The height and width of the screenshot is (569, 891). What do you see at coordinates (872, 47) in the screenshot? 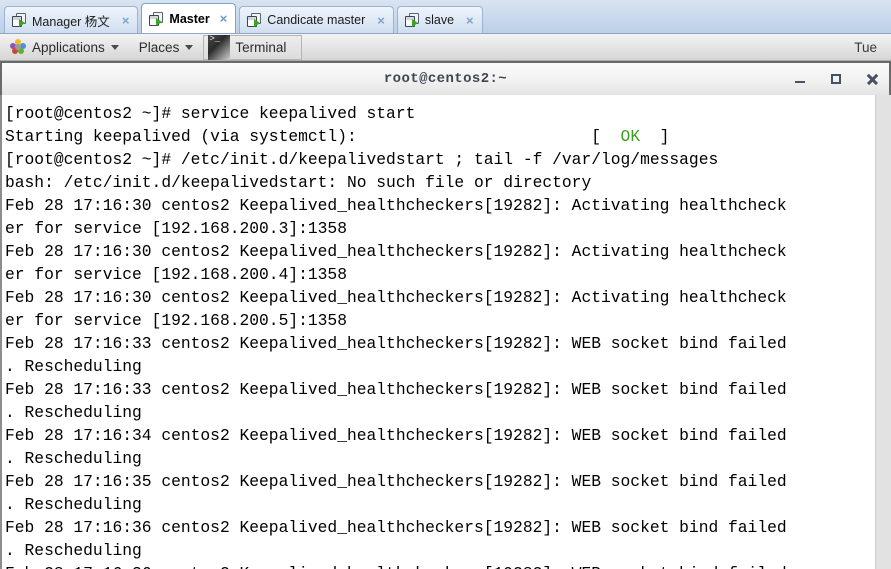
I see `clock-applet: Tue` at bounding box center [872, 47].